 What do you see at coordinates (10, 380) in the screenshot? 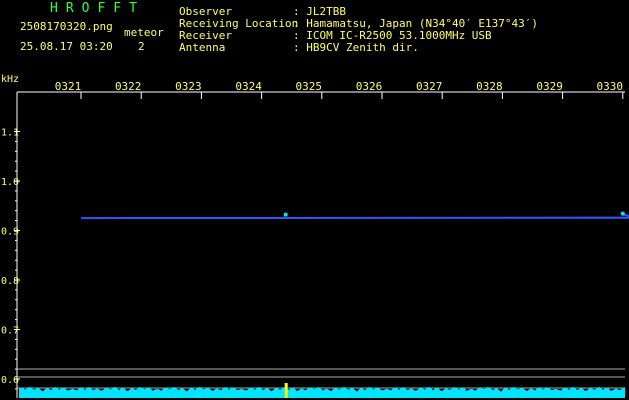
I see `y-tick-label: 0.6` at bounding box center [10, 380].